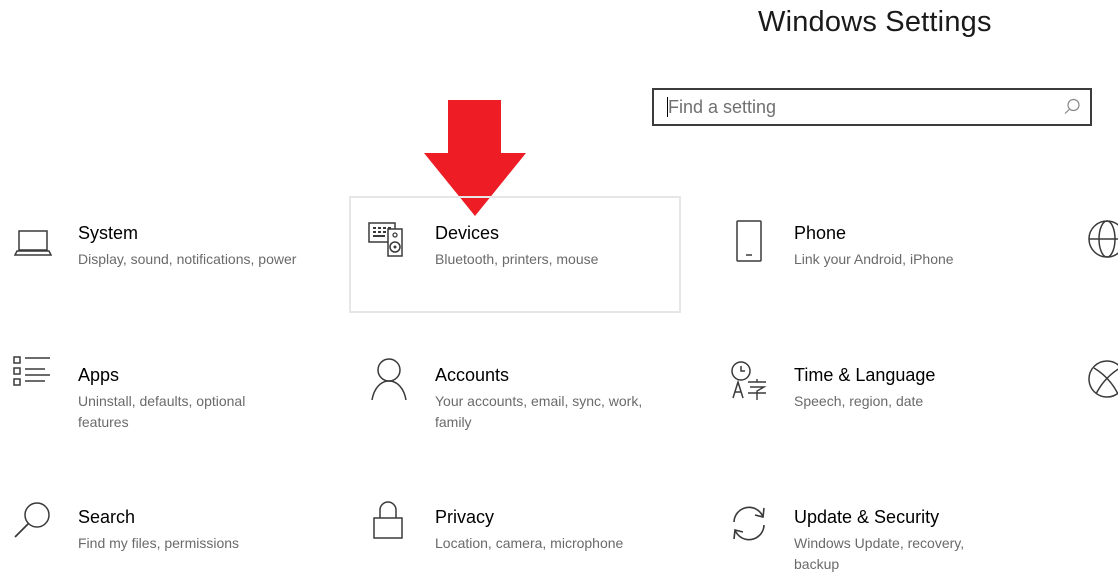  What do you see at coordinates (32, 520) in the screenshot?
I see `magnifier-icon` at bounding box center [32, 520].